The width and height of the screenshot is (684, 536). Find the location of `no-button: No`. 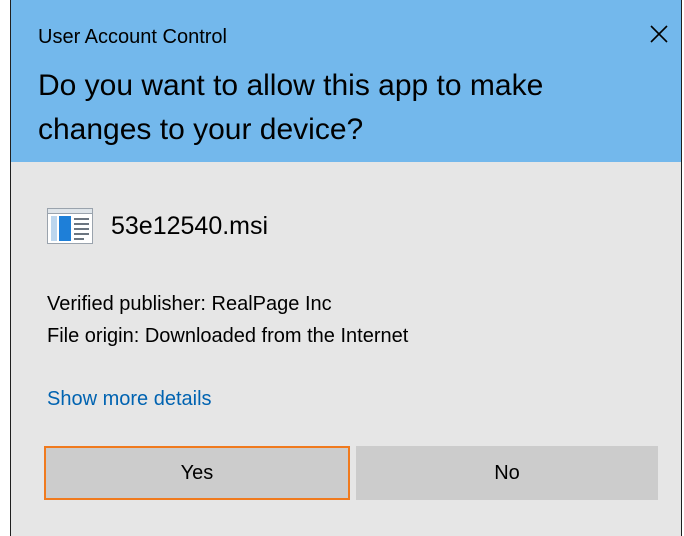

no-button: No is located at coordinates (507, 473).